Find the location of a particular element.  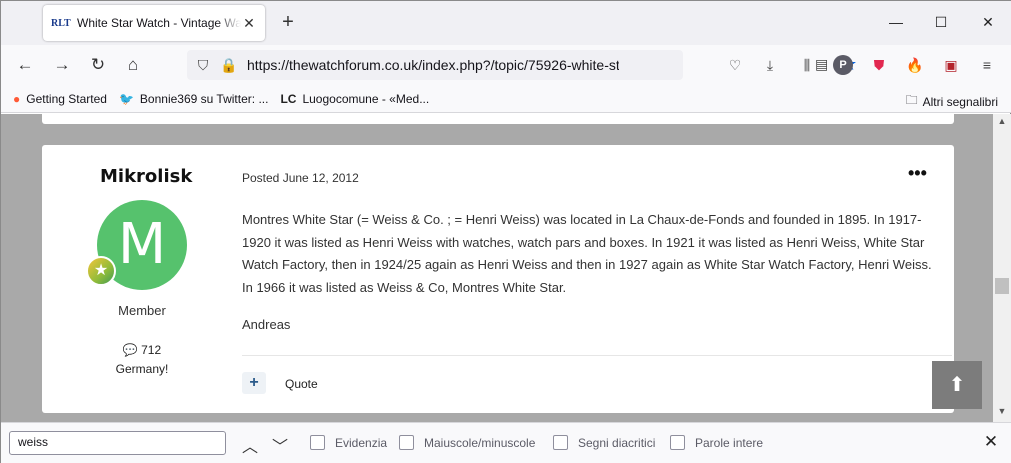

post-menu-icon: ••• is located at coordinates (917, 173).